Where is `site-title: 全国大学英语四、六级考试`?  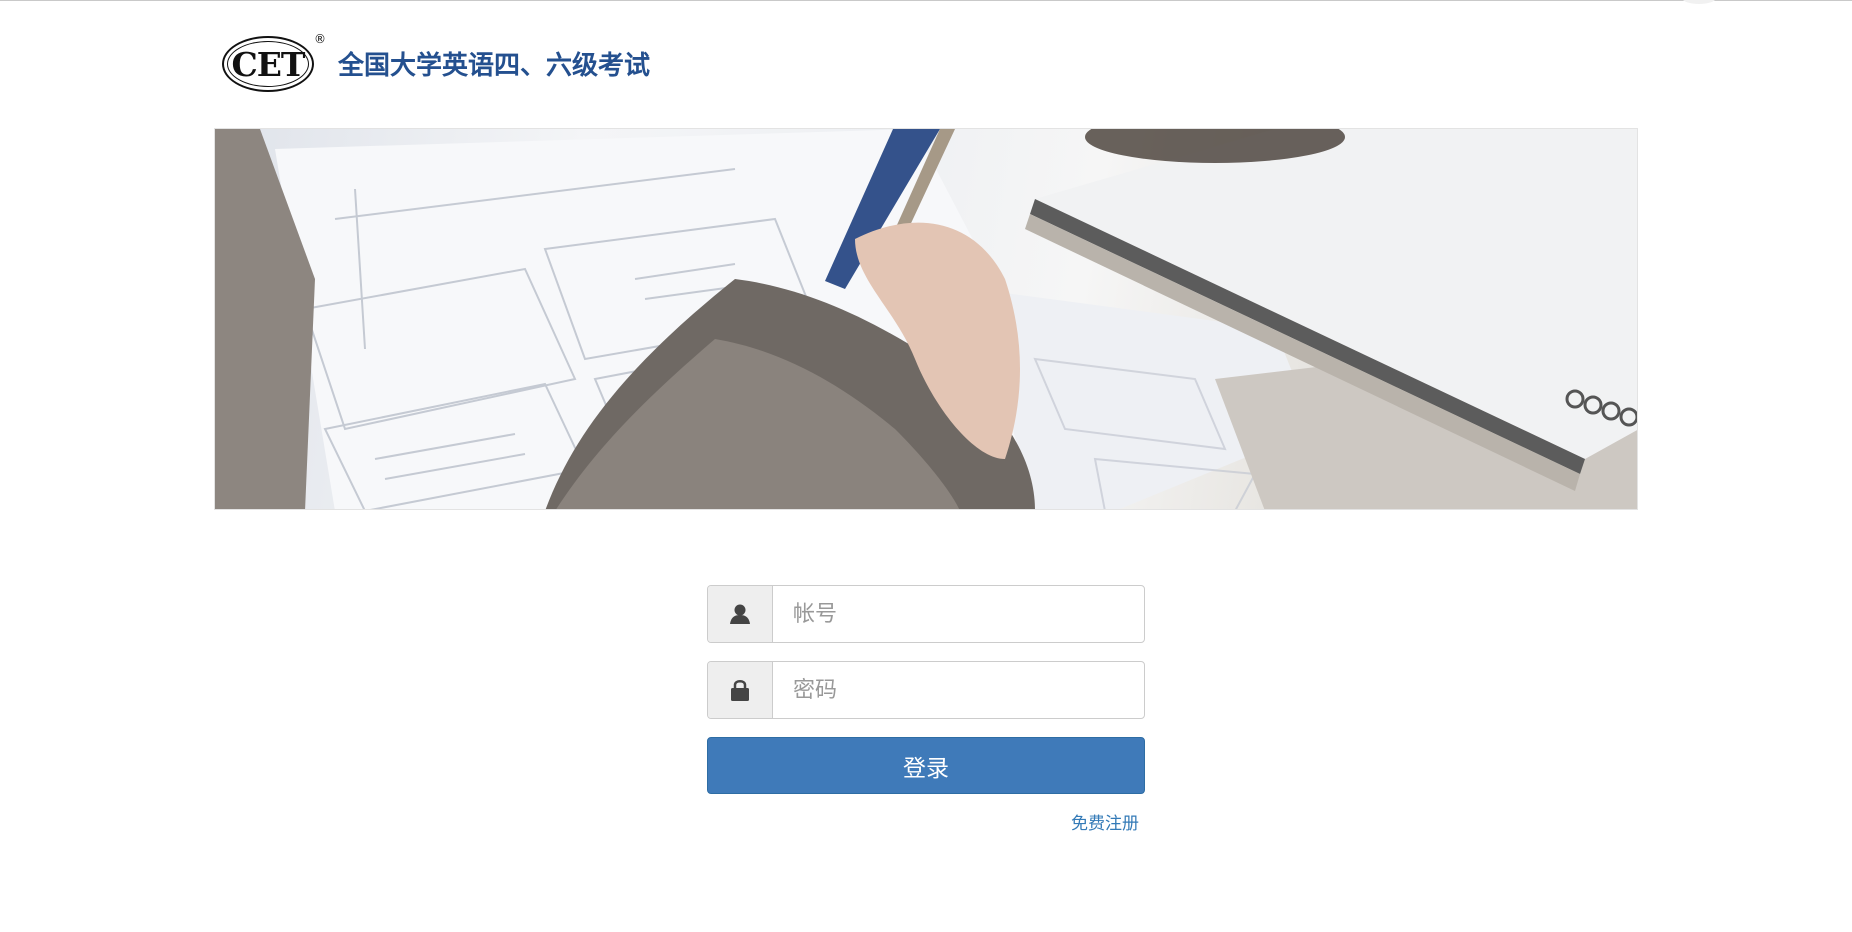
site-title: 全国大学英语四、六级考试 is located at coordinates (494, 65).